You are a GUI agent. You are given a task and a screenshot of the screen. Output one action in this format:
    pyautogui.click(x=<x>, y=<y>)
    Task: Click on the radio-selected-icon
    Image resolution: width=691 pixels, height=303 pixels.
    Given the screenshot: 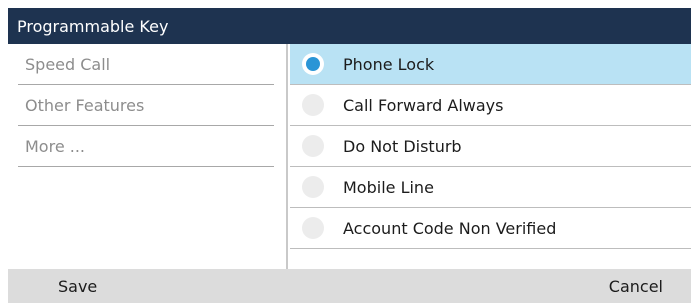 What is the action you would take?
    pyautogui.click(x=313, y=64)
    